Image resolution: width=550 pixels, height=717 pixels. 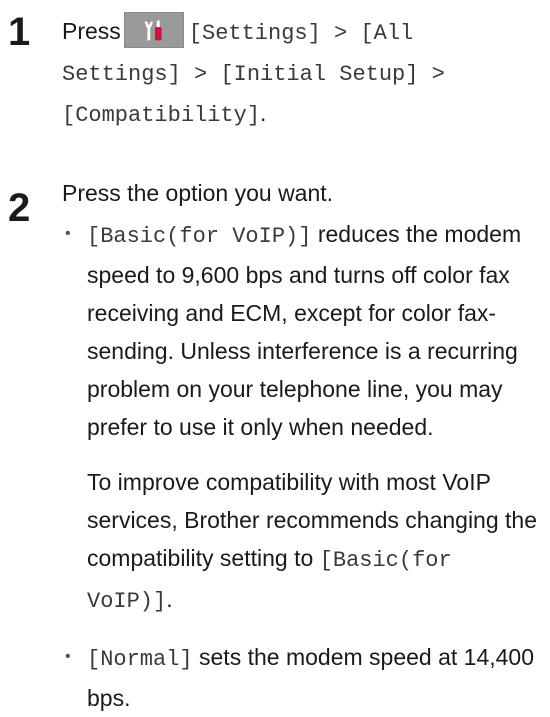 What do you see at coordinates (91, 31) in the screenshot?
I see `press-text: Press` at bounding box center [91, 31].